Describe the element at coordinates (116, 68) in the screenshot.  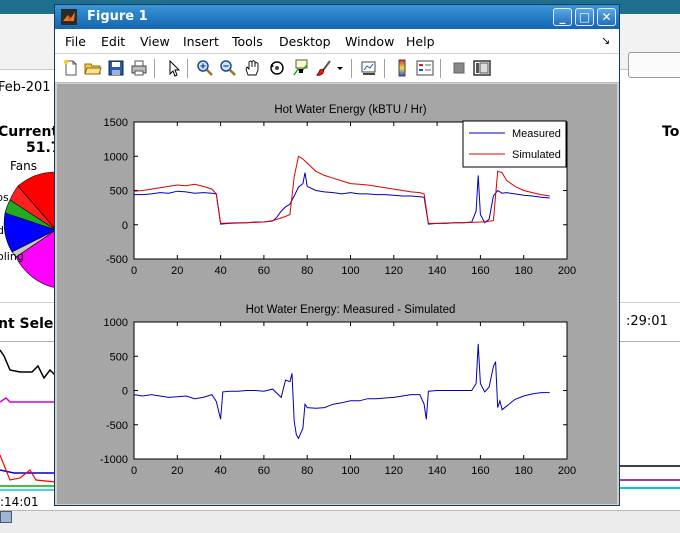
I see `save-icon` at that location.